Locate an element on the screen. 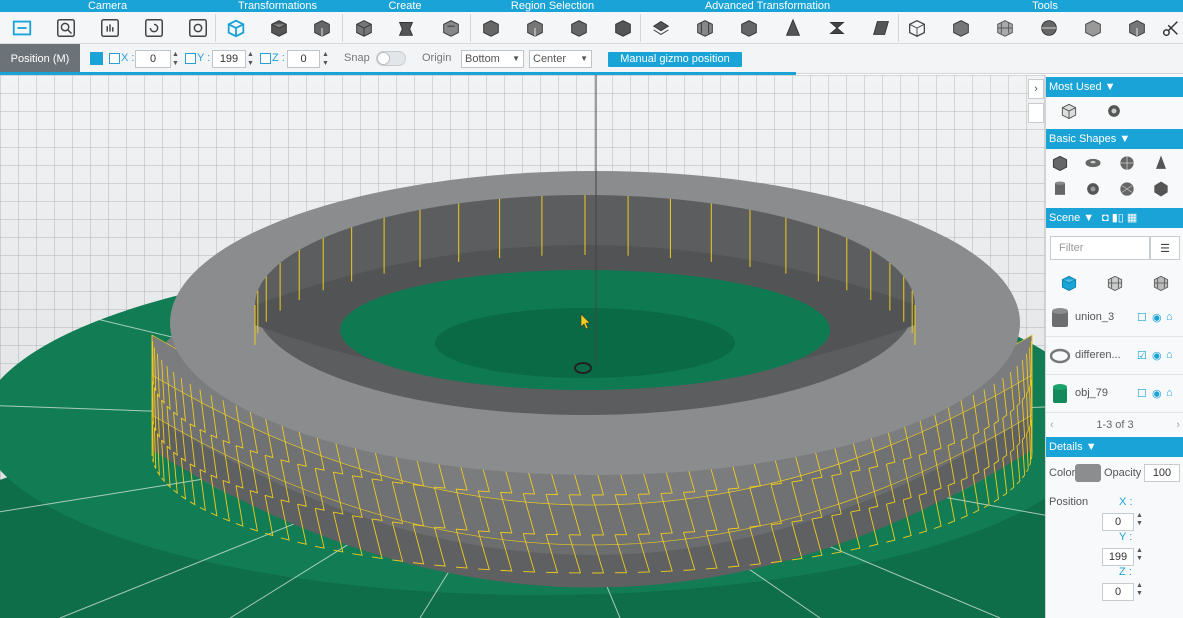 Image resolution: width=1183 pixels, height=618 pixels. shape-knot-button is located at coordinates (1093, 189).